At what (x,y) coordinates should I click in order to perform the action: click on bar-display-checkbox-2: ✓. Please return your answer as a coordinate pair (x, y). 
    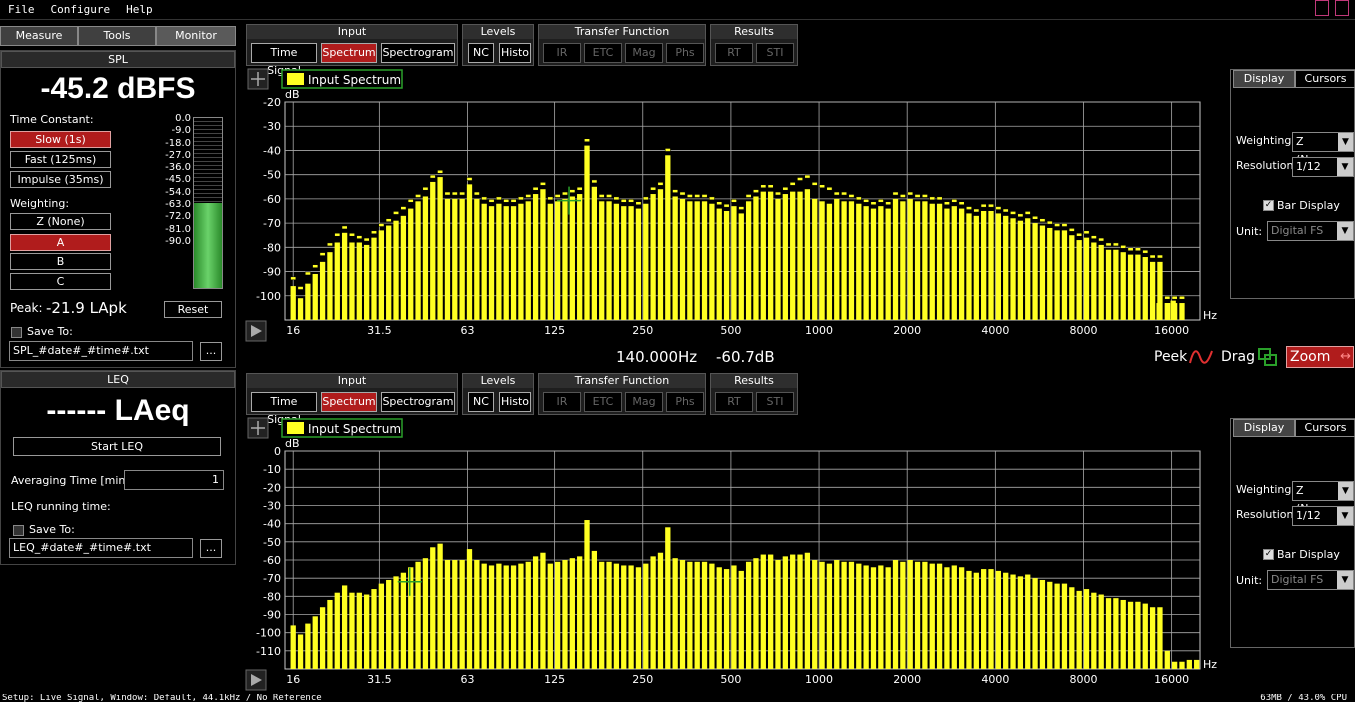
    Looking at the image, I should click on (1268, 554).